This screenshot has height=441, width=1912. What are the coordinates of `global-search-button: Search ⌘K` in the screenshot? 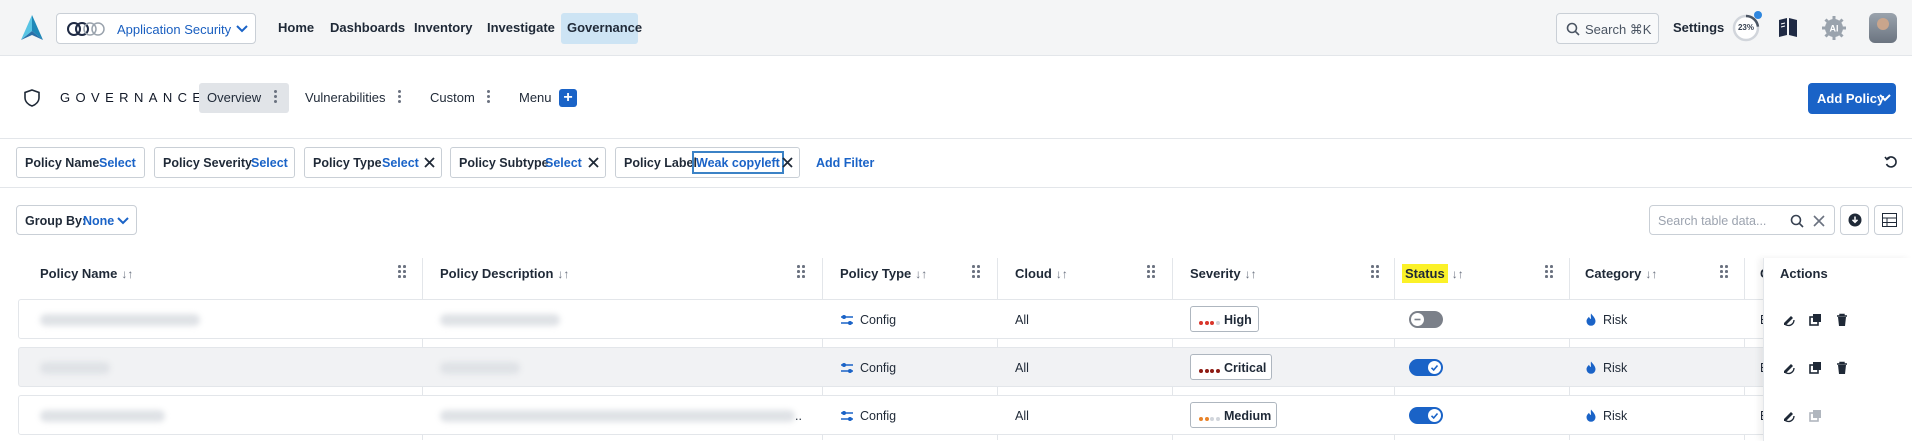 It's located at (1607, 28).